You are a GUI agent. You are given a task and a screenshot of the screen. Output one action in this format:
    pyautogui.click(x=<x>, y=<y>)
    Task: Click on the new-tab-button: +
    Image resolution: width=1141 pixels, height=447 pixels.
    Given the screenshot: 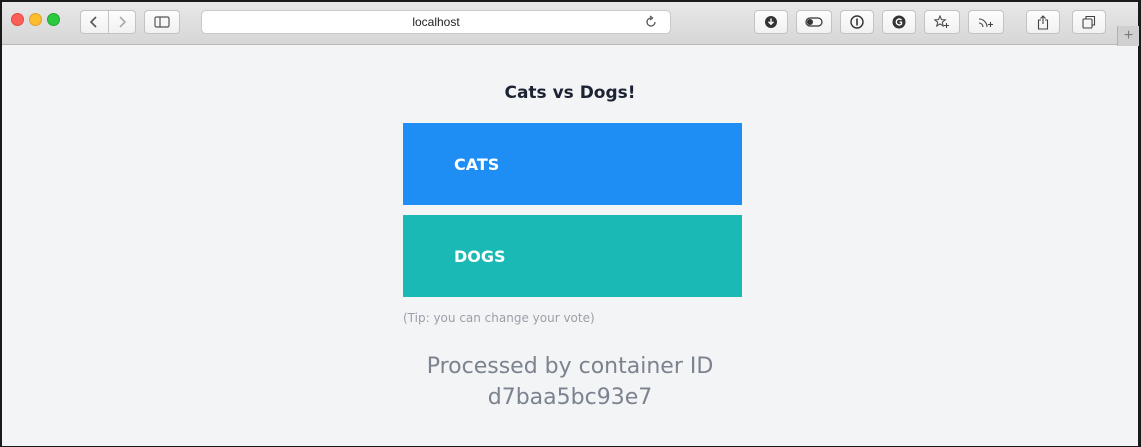 What is the action you would take?
    pyautogui.click(x=1128, y=36)
    